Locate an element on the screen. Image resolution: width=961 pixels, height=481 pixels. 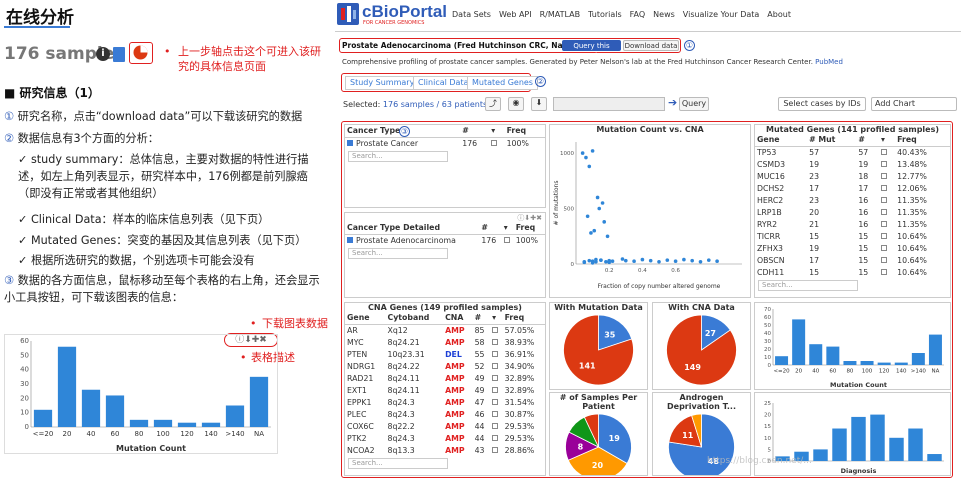
tab-mutated-genes: Mutated Genes is located at coordinates (502, 83).